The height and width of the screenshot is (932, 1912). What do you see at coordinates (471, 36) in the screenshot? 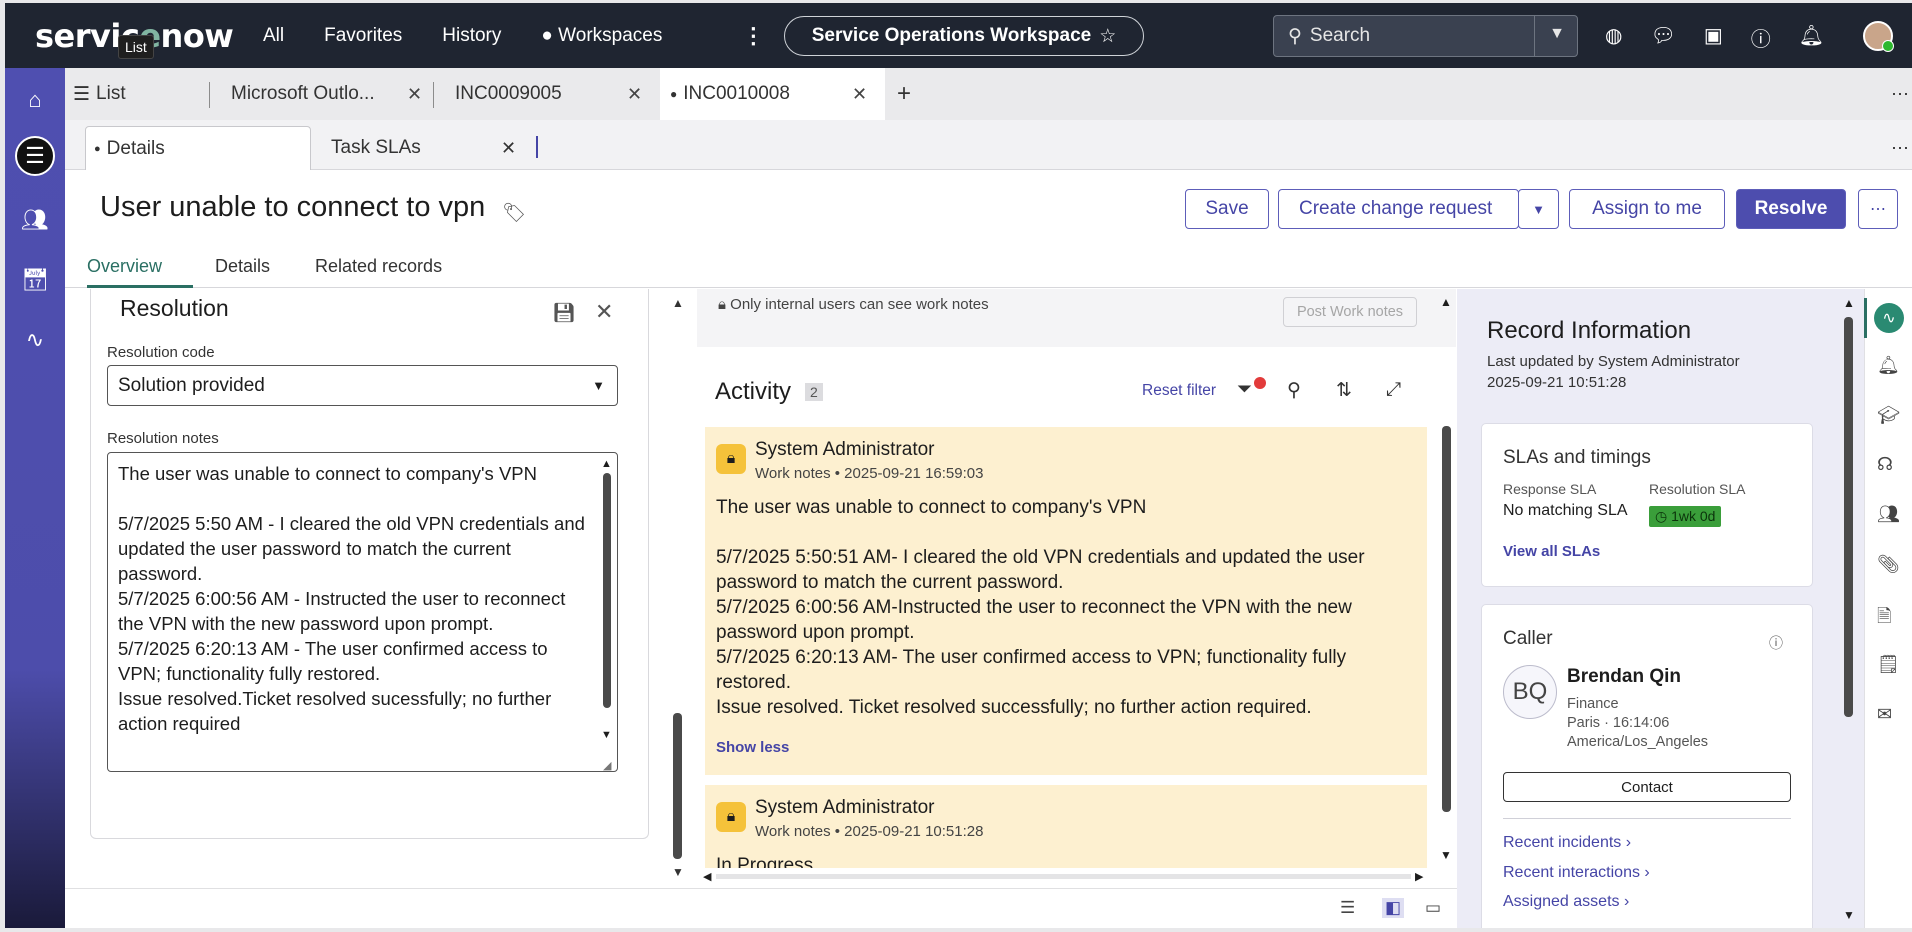
I see `nav-history: History` at bounding box center [471, 36].